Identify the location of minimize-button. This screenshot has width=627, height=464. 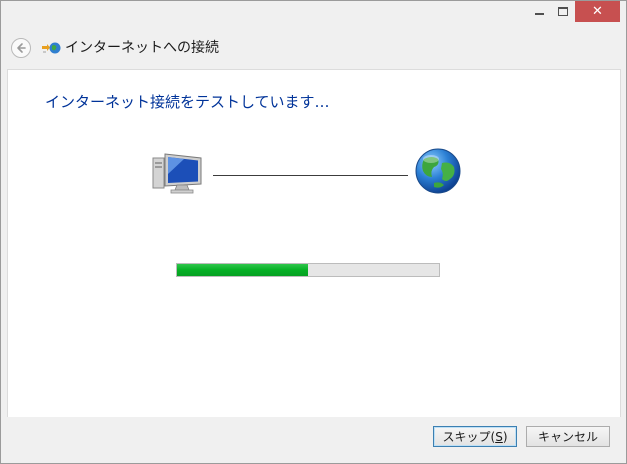
(539, 11).